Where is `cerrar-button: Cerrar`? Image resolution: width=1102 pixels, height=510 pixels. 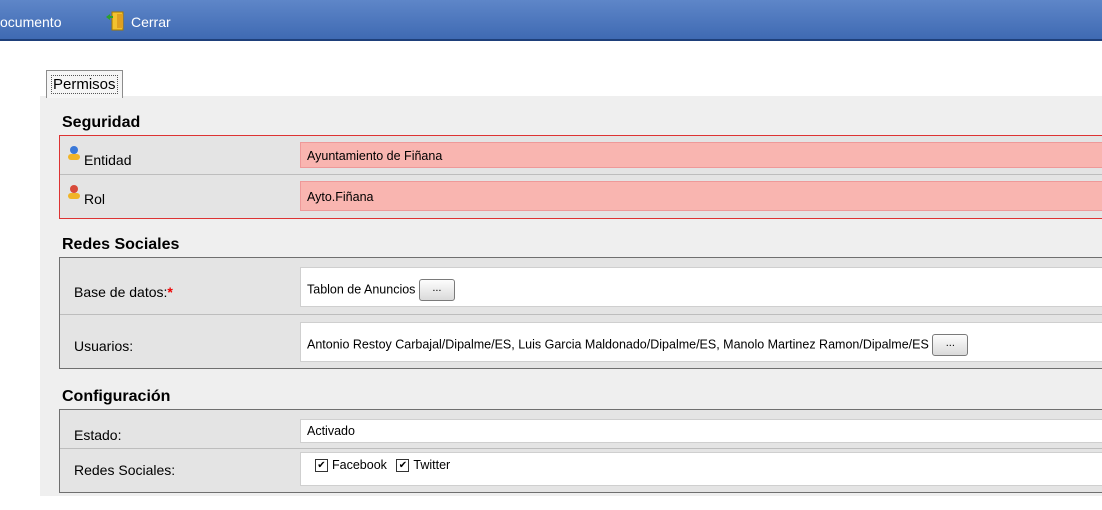
cerrar-button: Cerrar is located at coordinates (151, 22).